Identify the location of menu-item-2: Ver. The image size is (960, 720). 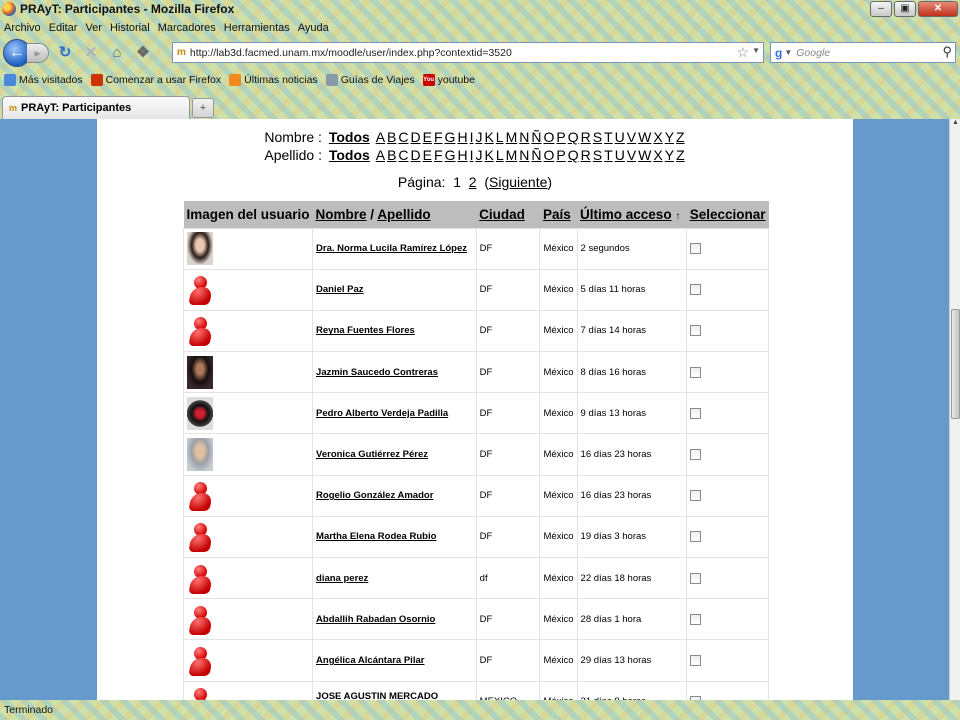
(93, 28).